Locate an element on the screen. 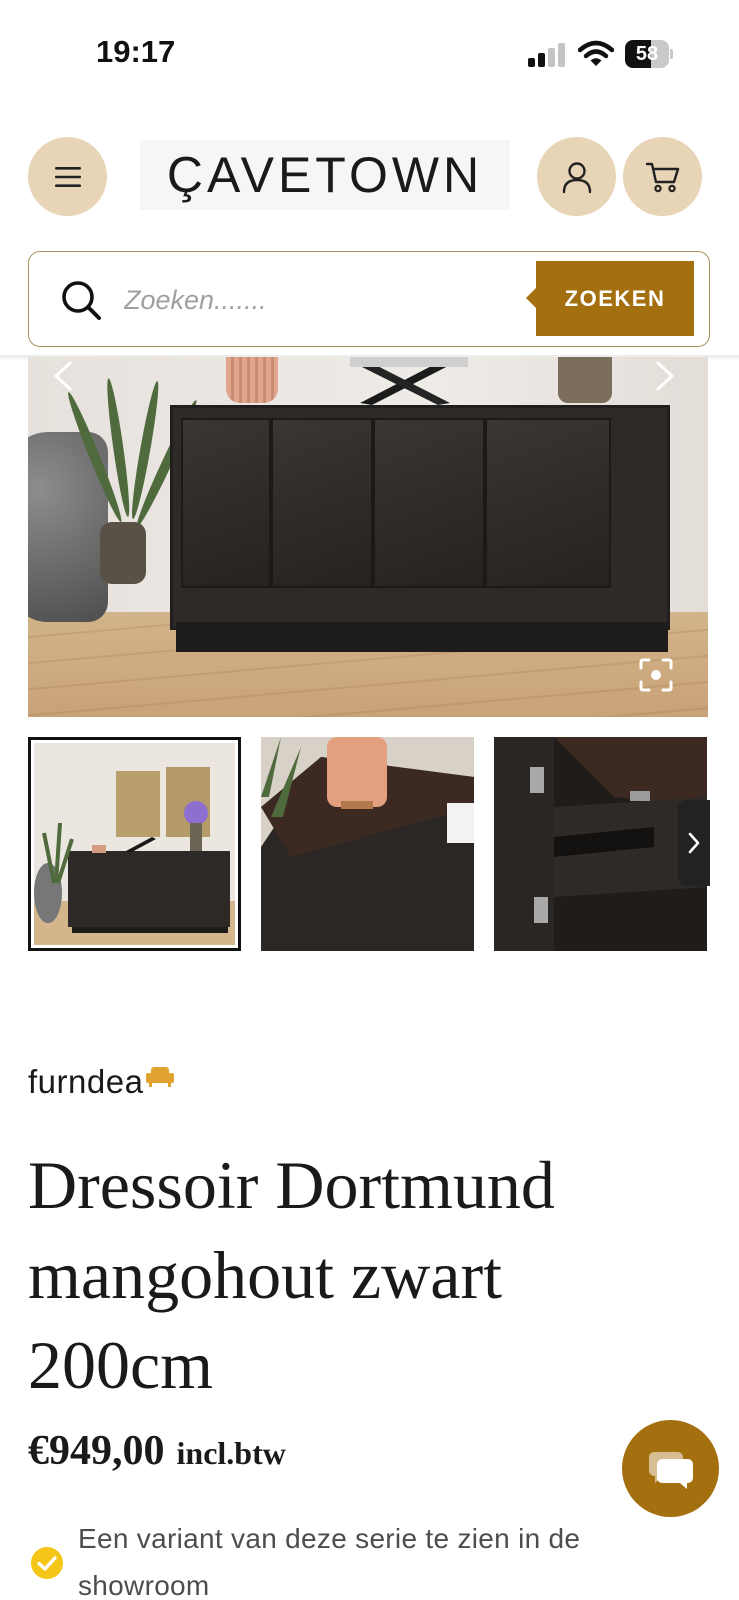 This screenshot has height=1600, width=739. wifi-icon is located at coordinates (596, 53).